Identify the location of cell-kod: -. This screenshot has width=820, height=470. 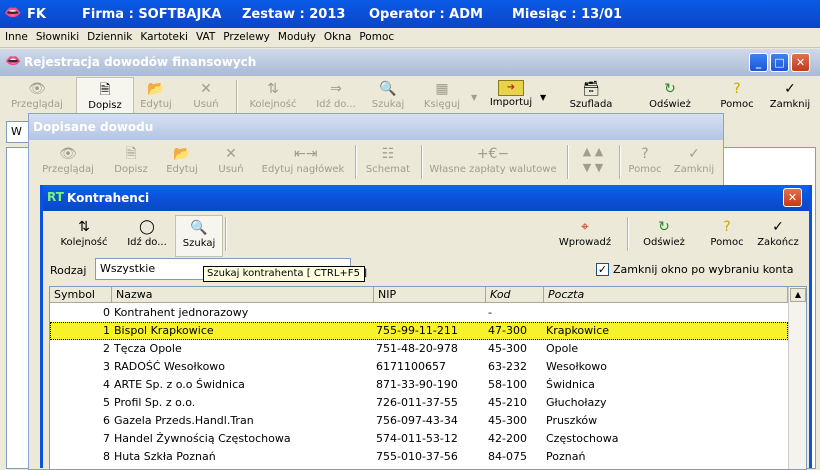
(490, 312).